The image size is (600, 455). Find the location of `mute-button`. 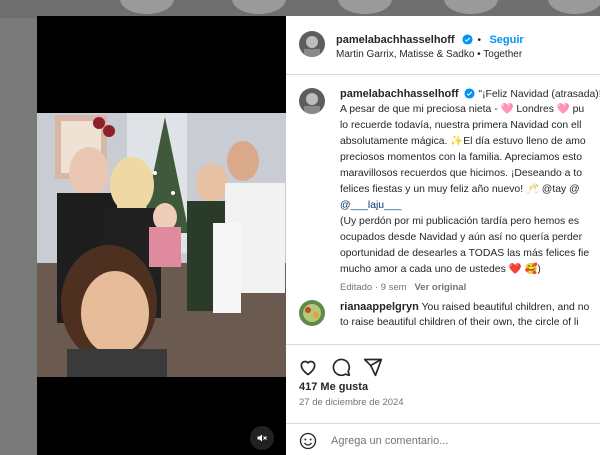

mute-button is located at coordinates (262, 438).